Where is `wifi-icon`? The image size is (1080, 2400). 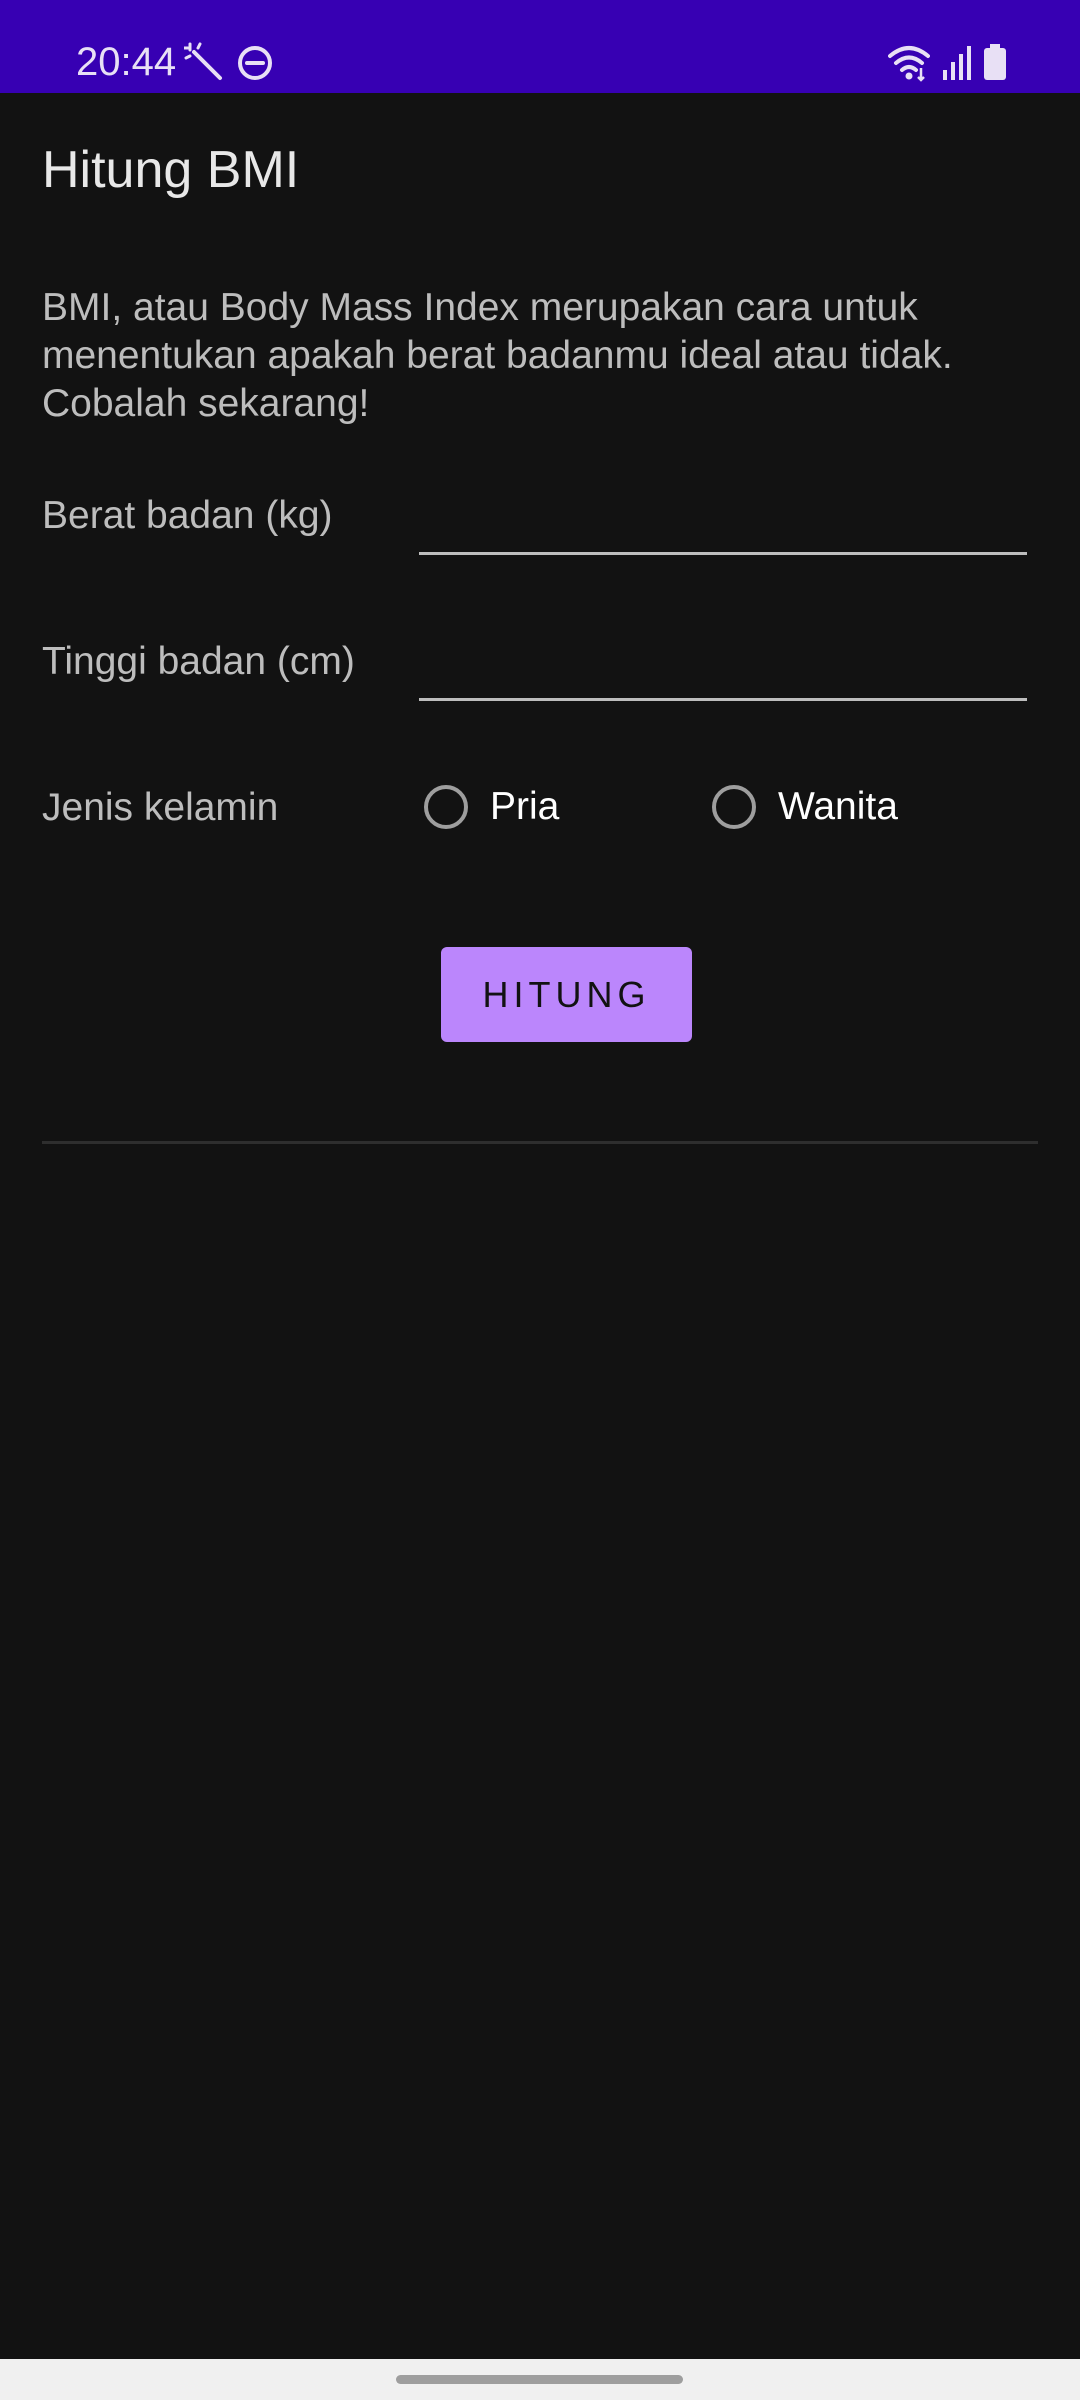 wifi-icon is located at coordinates (909, 64).